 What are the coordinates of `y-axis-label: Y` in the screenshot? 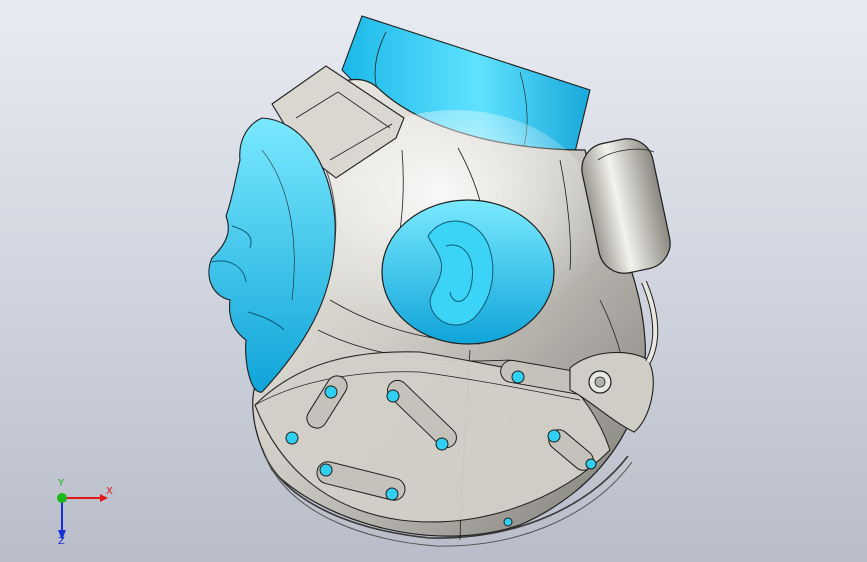 It's located at (61, 483).